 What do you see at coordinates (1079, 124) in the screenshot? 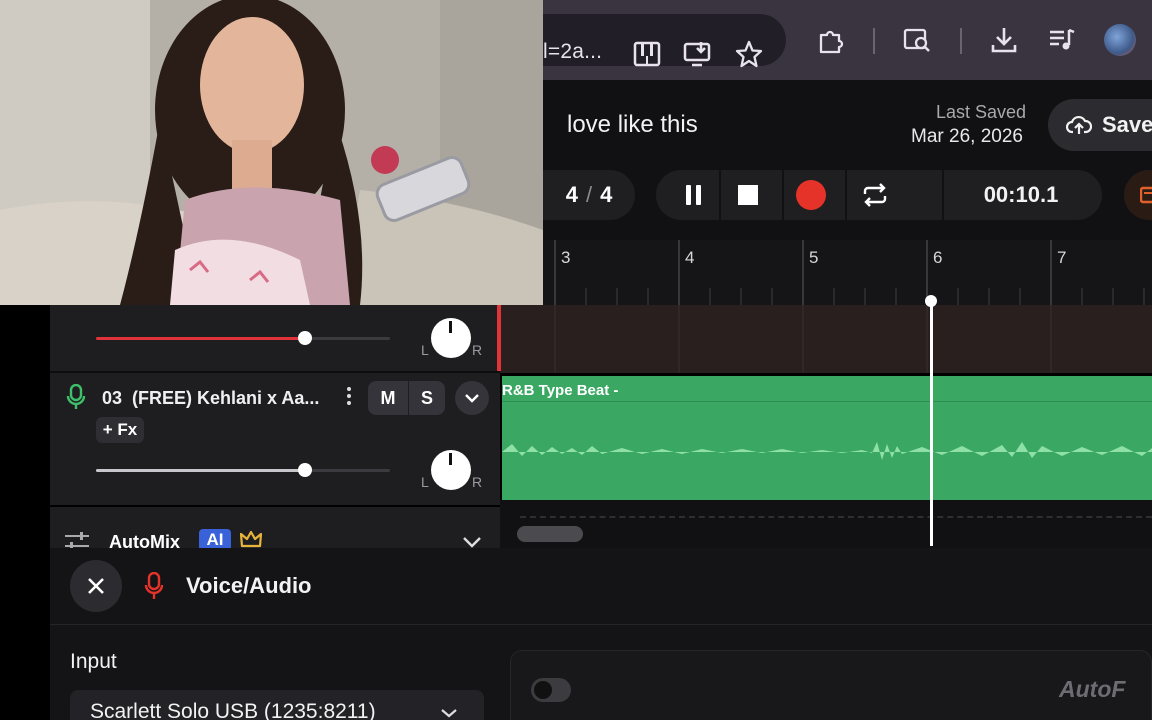
I see `cloud-upload-icon` at bounding box center [1079, 124].